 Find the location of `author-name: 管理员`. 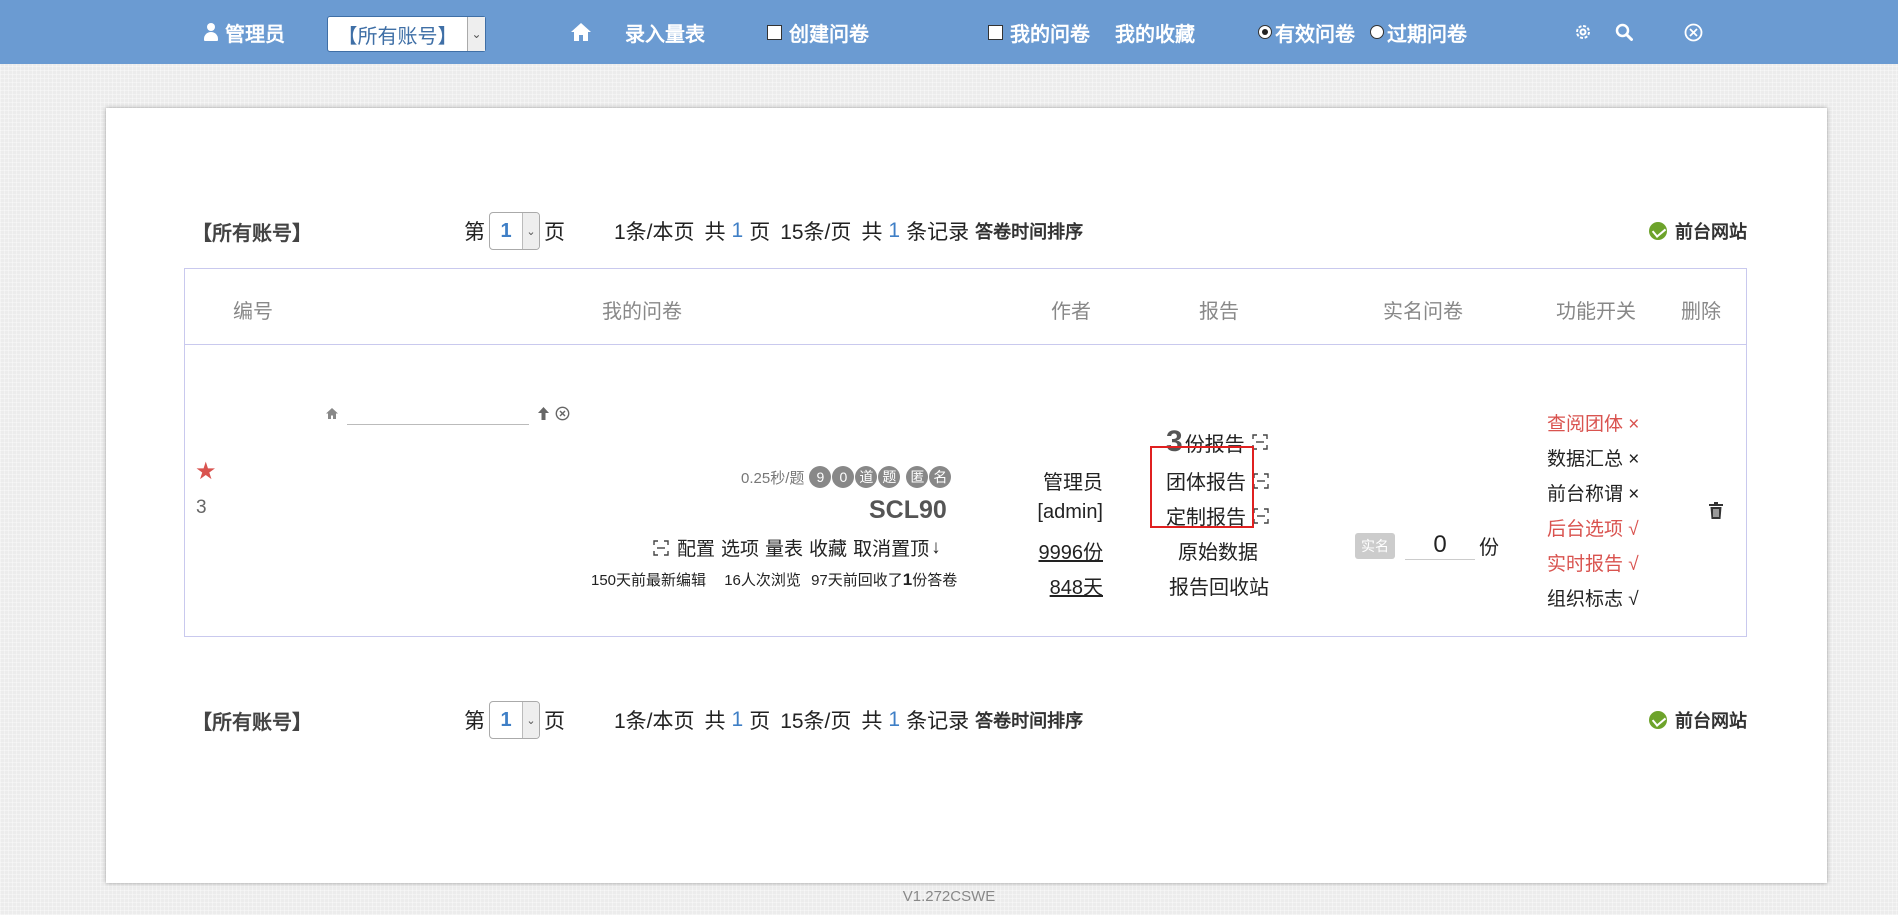

author-name: 管理员 is located at coordinates (1073, 483).